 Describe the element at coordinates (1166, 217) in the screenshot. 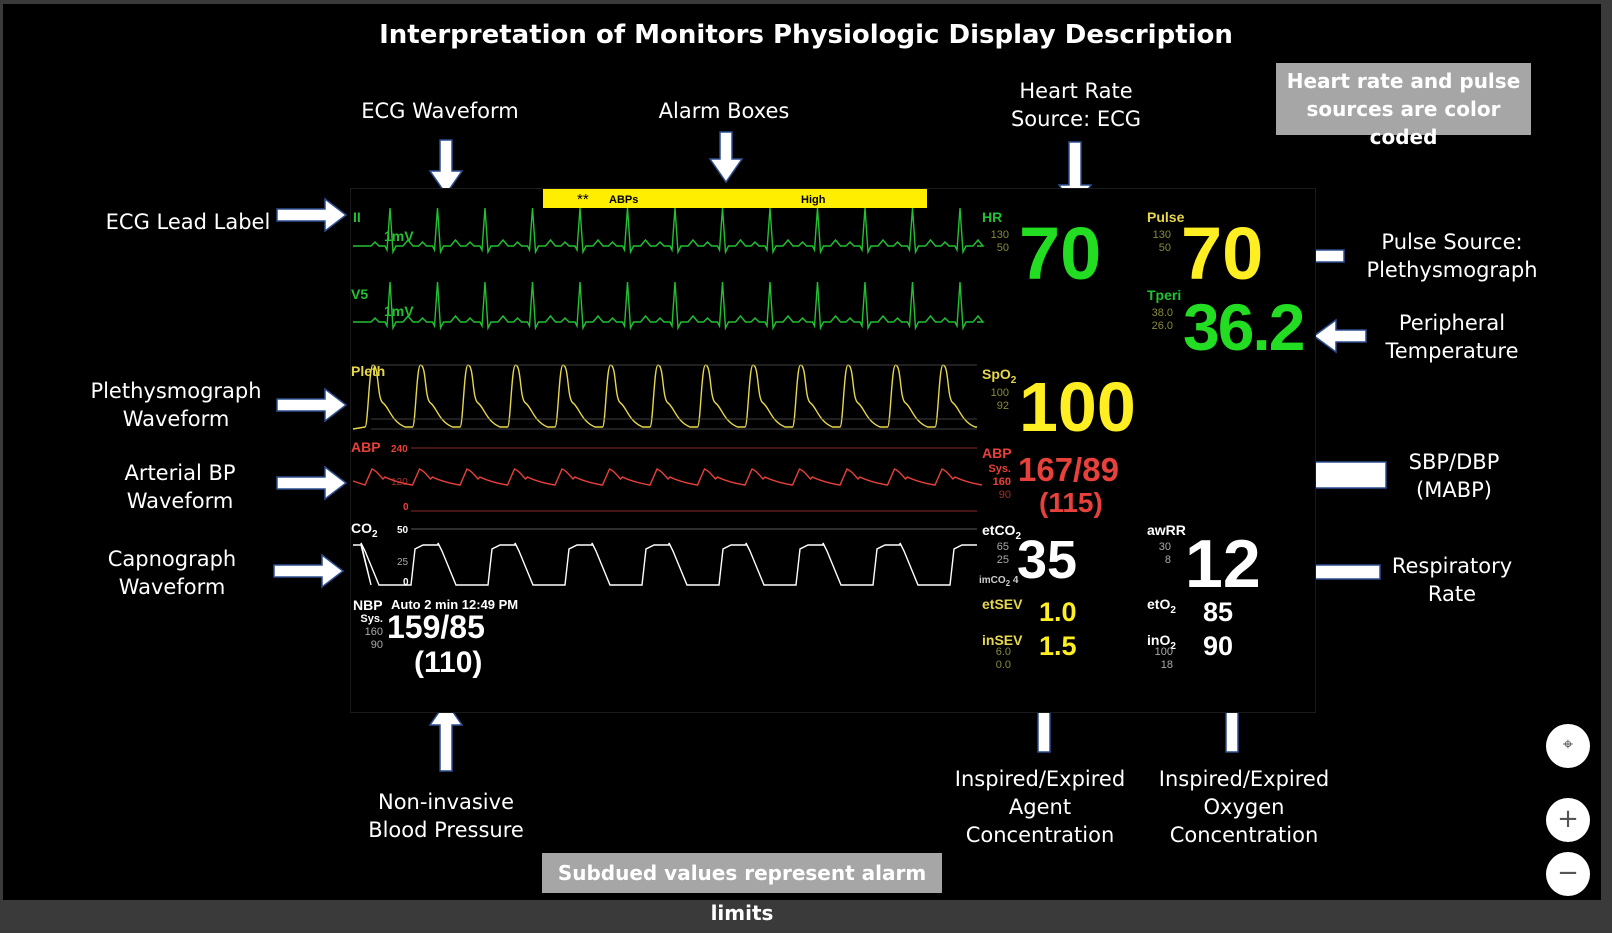

I see `pulse-label: Pulse` at that location.